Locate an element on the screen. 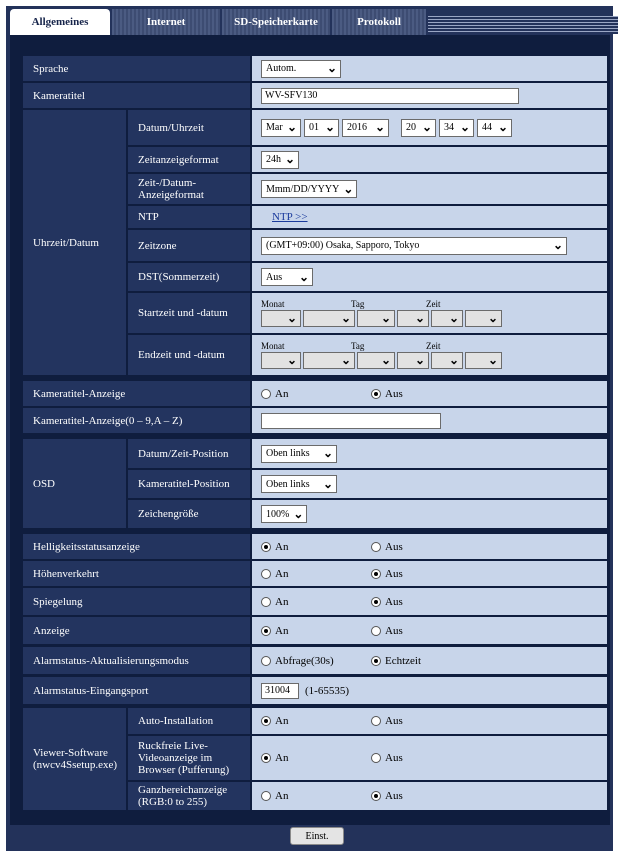  end-minute-select: ⌄ is located at coordinates (483, 360).